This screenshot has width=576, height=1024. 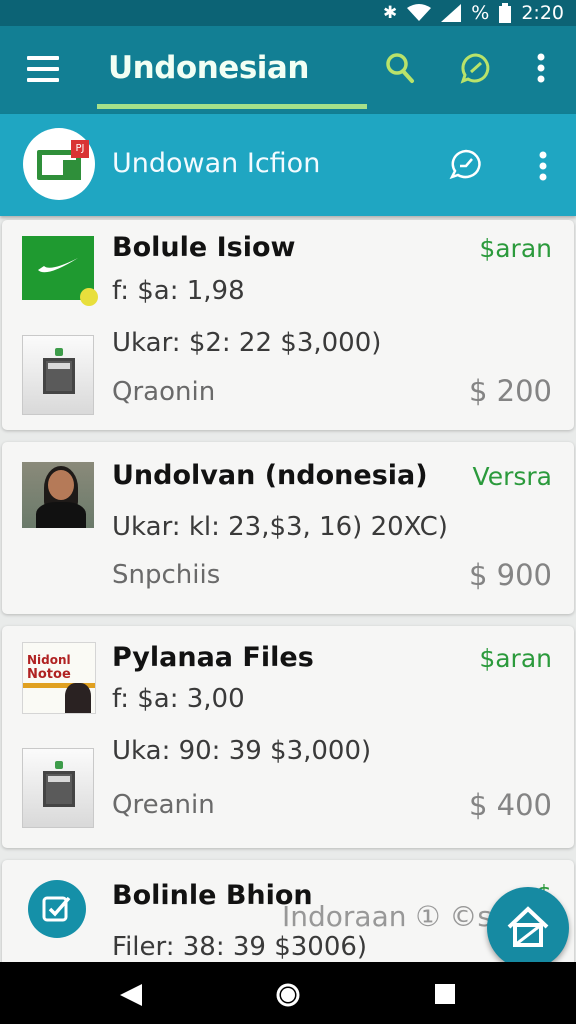 I want to click on conversation-header: PJ Undowan Icfion, so click(x=288, y=165).